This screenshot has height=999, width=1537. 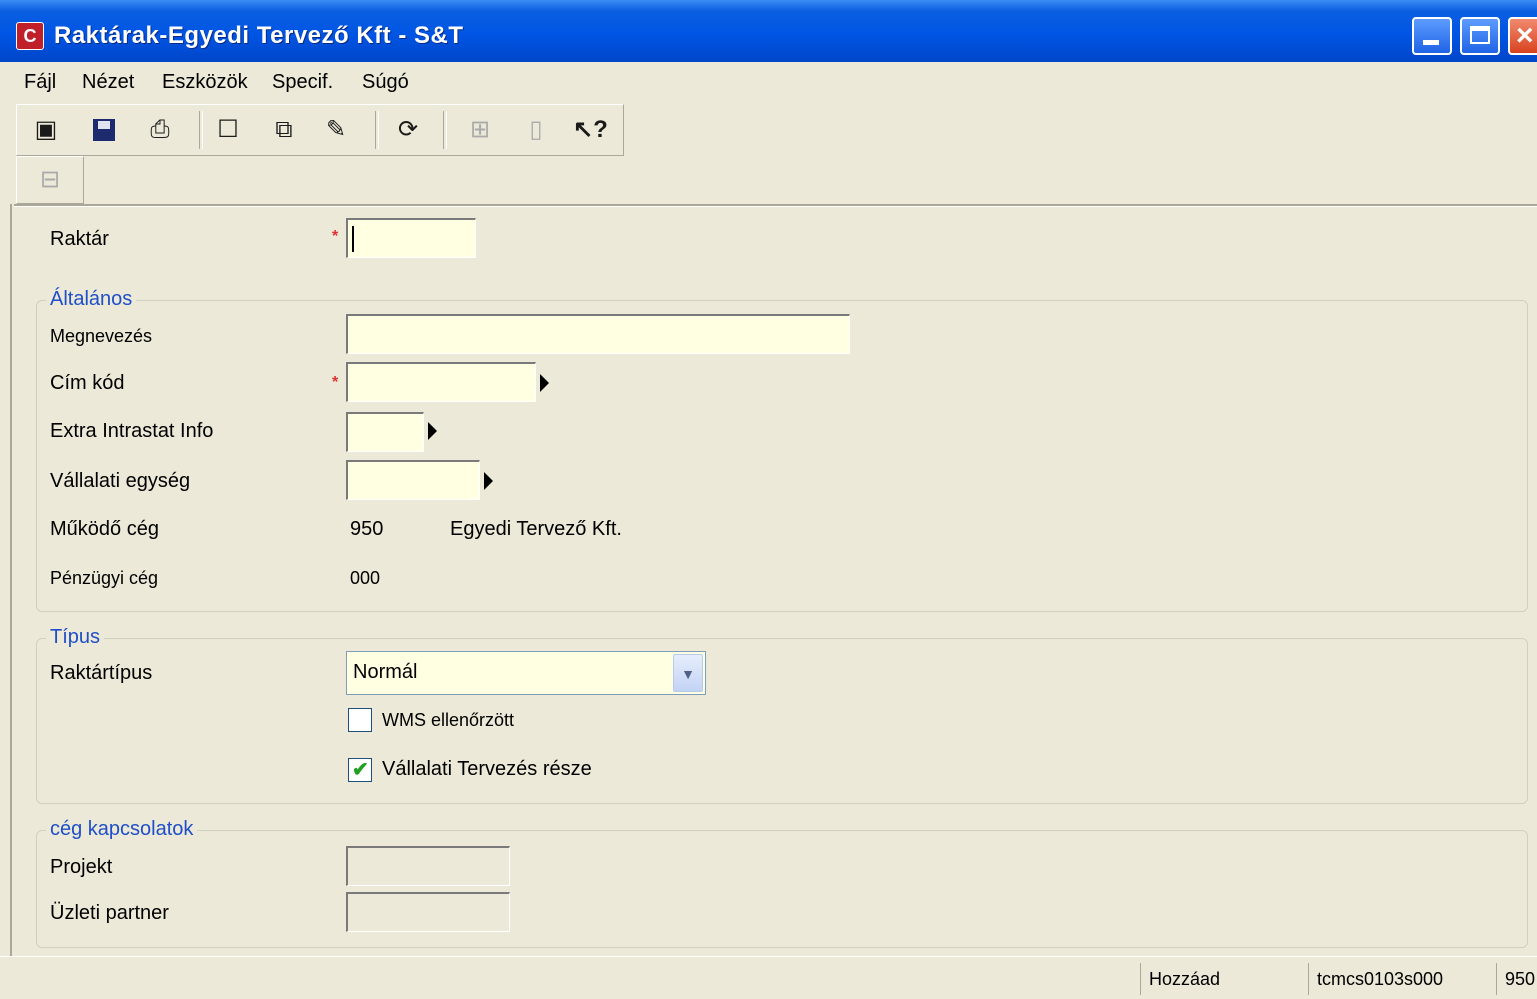 I want to click on form-disabled-icon: ⊟, so click(x=50, y=179).